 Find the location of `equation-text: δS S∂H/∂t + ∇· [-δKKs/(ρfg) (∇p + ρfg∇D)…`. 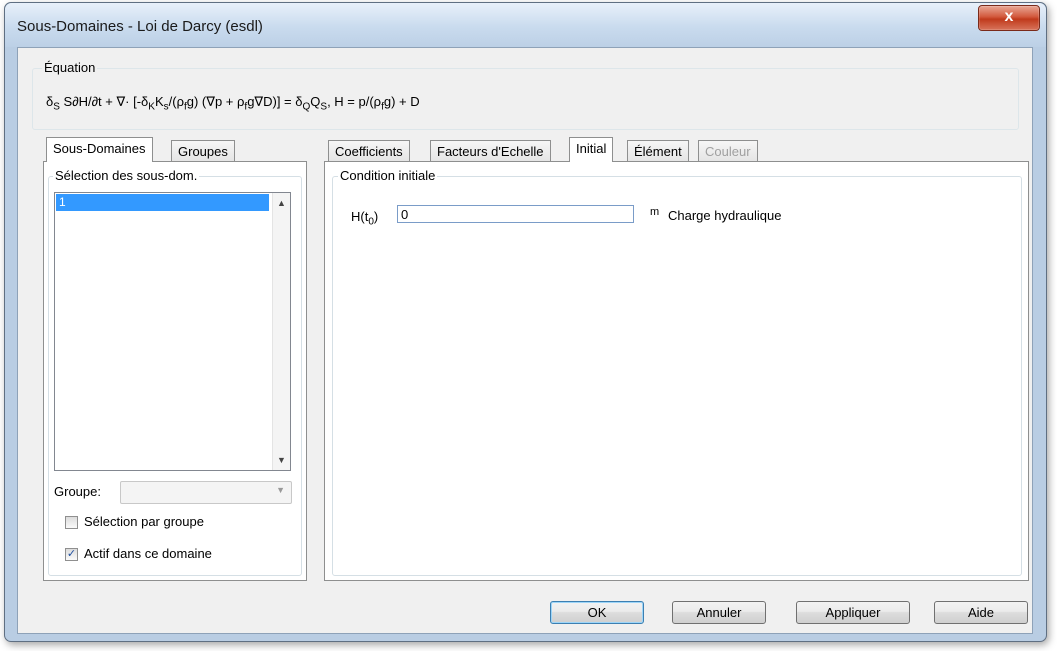

equation-text: δS S∂H/∂t + ∇· [-δKKs/(ρfg) (∇p + ρfg∇D)… is located at coordinates (233, 103).